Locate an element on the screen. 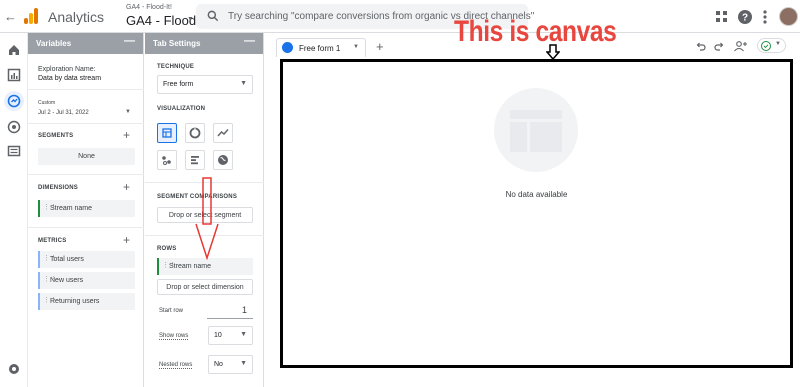 This screenshot has height=387, width=800. apps-grid-icon is located at coordinates (722, 17).